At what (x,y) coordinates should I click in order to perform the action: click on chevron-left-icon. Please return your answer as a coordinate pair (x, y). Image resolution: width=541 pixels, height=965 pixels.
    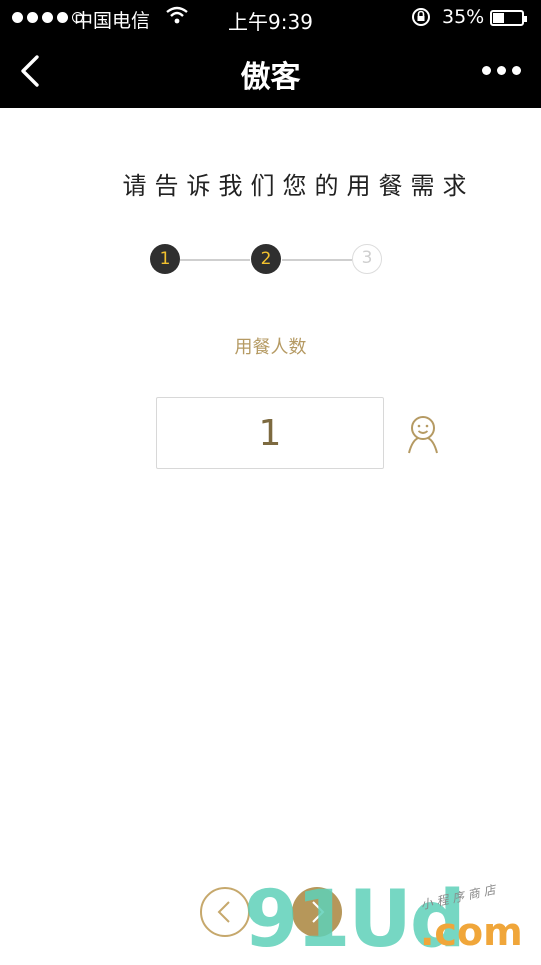
    Looking at the image, I should click on (223, 912).